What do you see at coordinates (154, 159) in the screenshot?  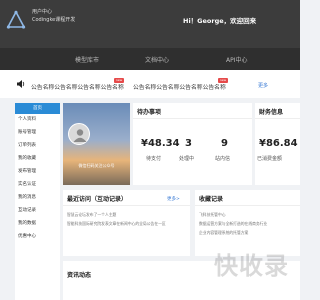 I see `stat-label-unpaid: 待支付` at bounding box center [154, 159].